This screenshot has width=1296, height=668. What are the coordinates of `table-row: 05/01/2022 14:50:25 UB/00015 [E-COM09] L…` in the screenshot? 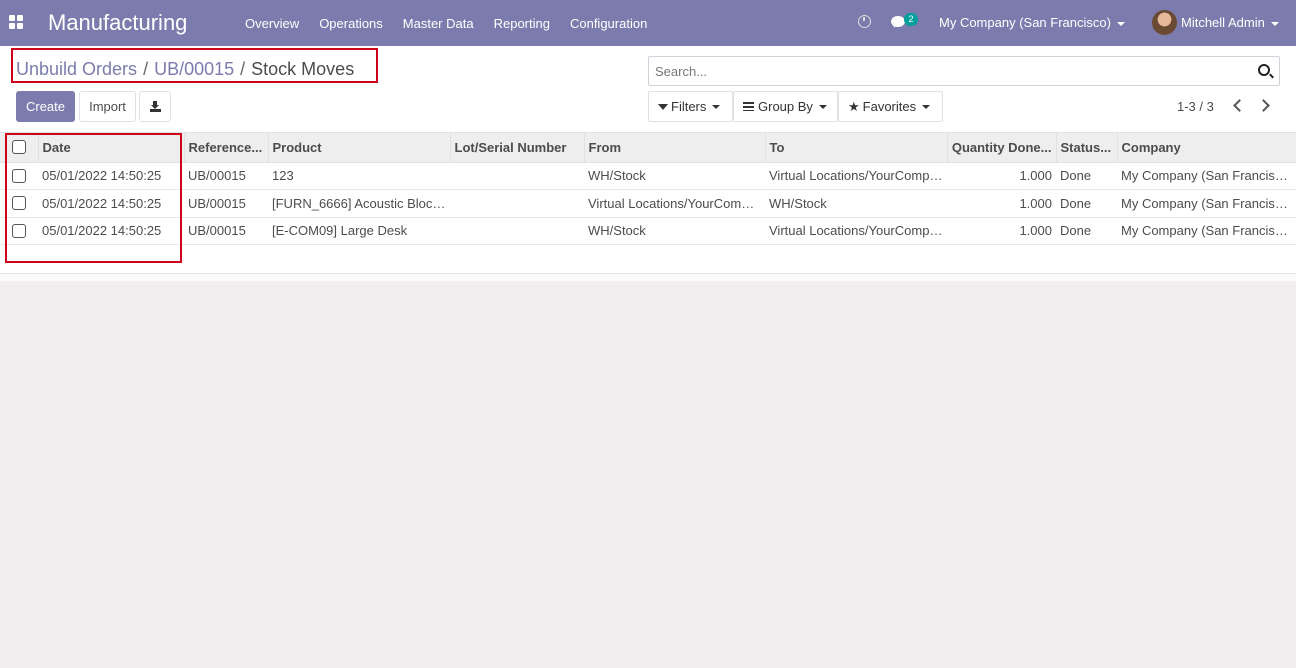 It's located at (648, 231).